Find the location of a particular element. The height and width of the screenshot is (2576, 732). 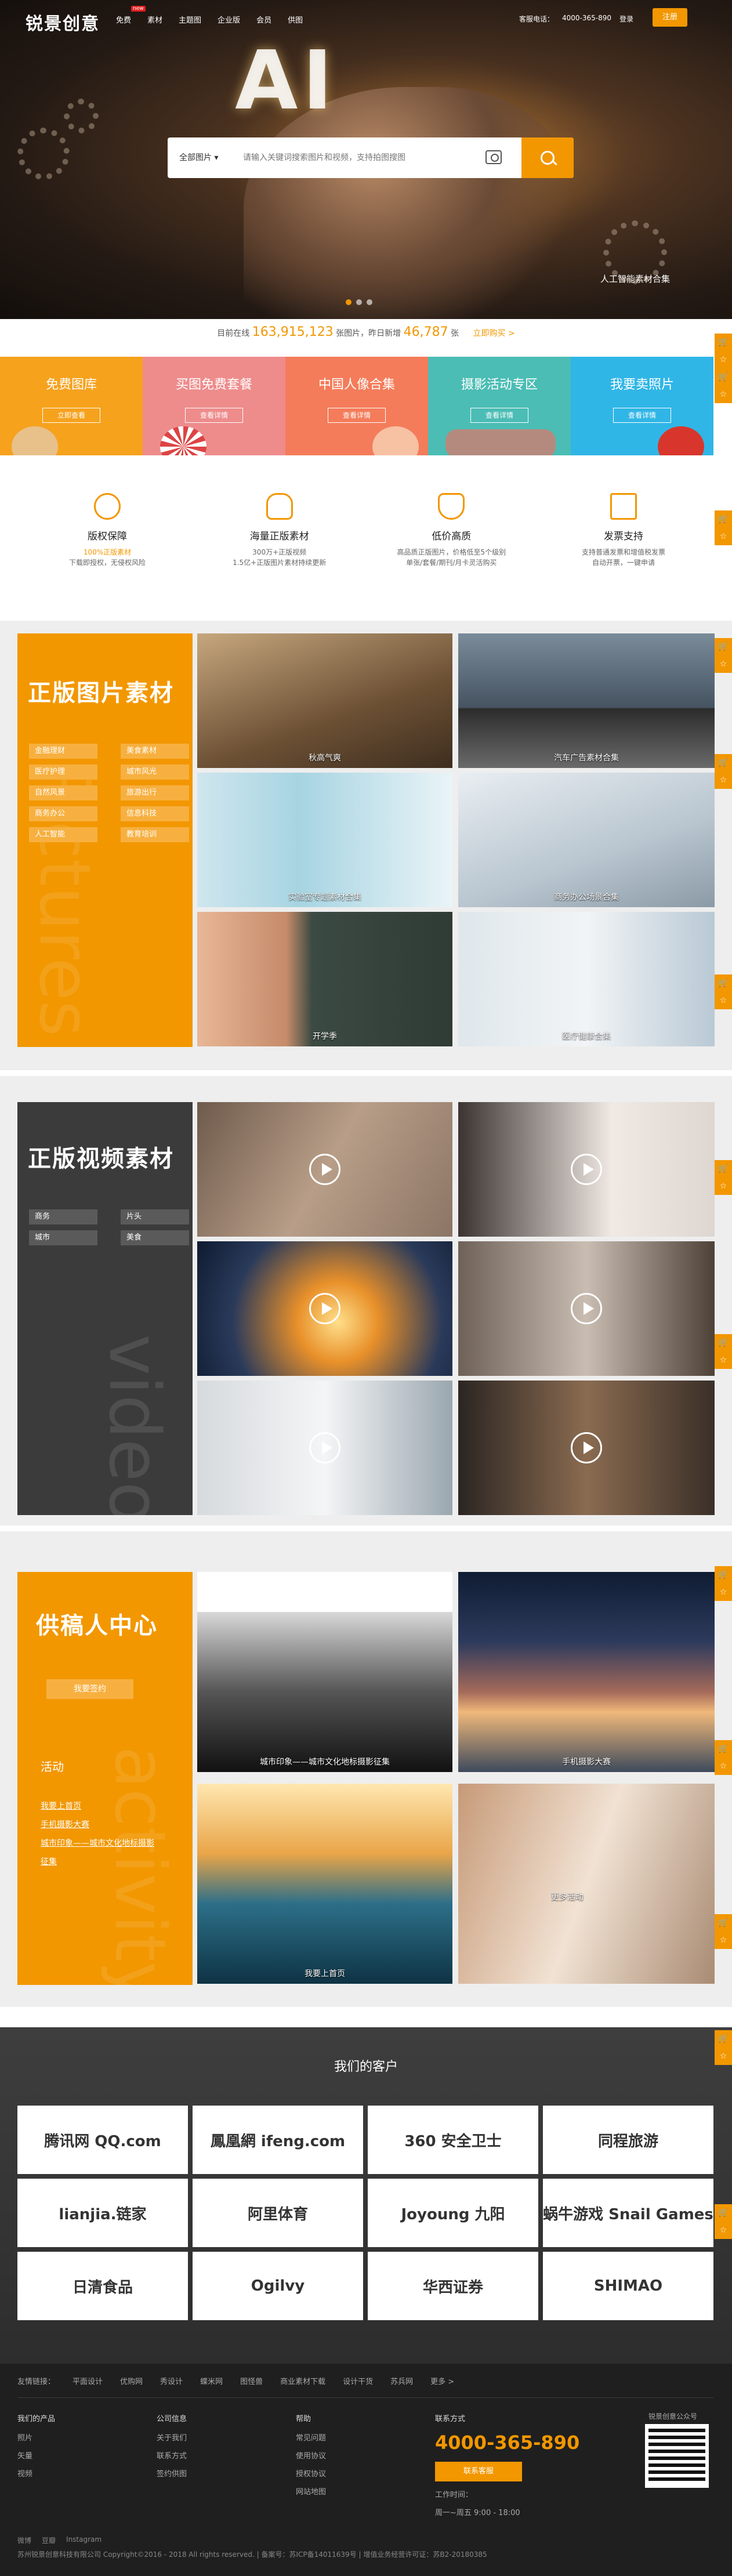

sign-up-button: 我要签约 is located at coordinates (89, 1689).